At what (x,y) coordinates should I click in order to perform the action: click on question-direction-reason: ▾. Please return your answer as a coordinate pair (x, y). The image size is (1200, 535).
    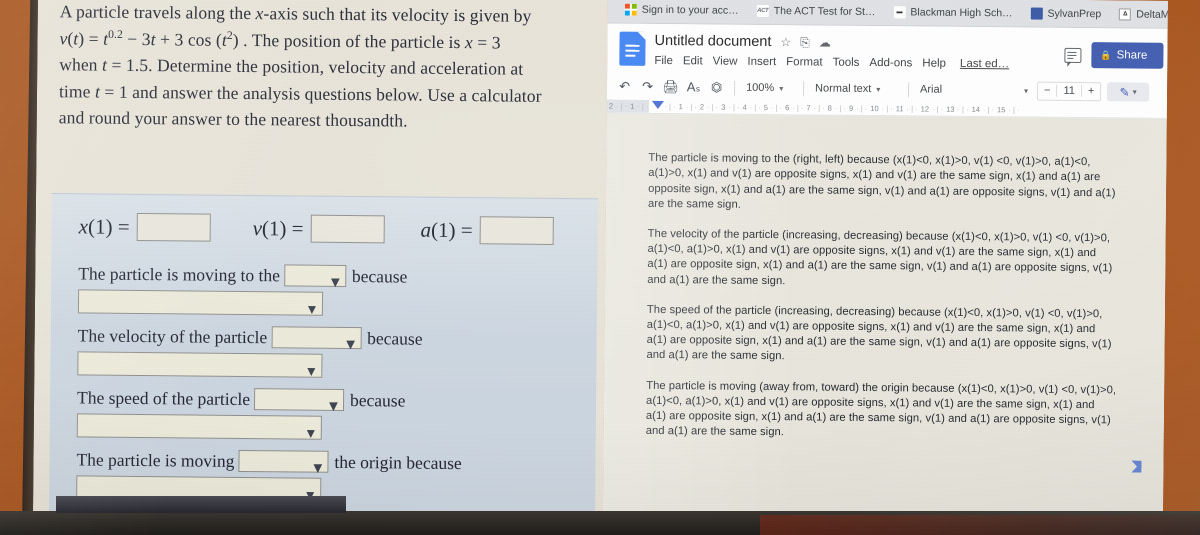
    Looking at the image, I should click on (200, 303).